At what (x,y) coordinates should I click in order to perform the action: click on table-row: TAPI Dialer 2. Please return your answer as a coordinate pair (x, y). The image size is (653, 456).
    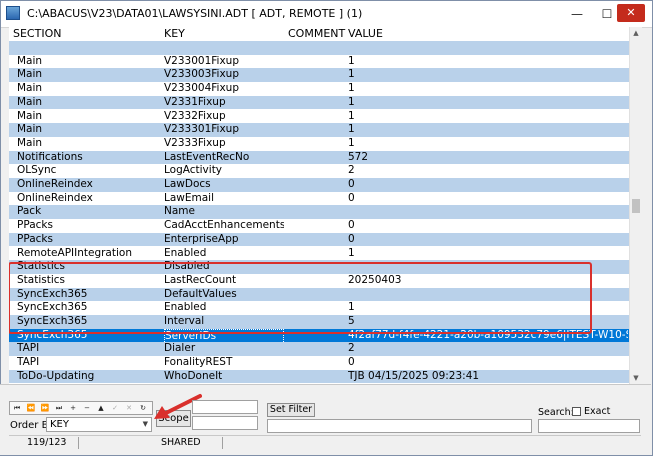
    Looking at the image, I should click on (319, 349).